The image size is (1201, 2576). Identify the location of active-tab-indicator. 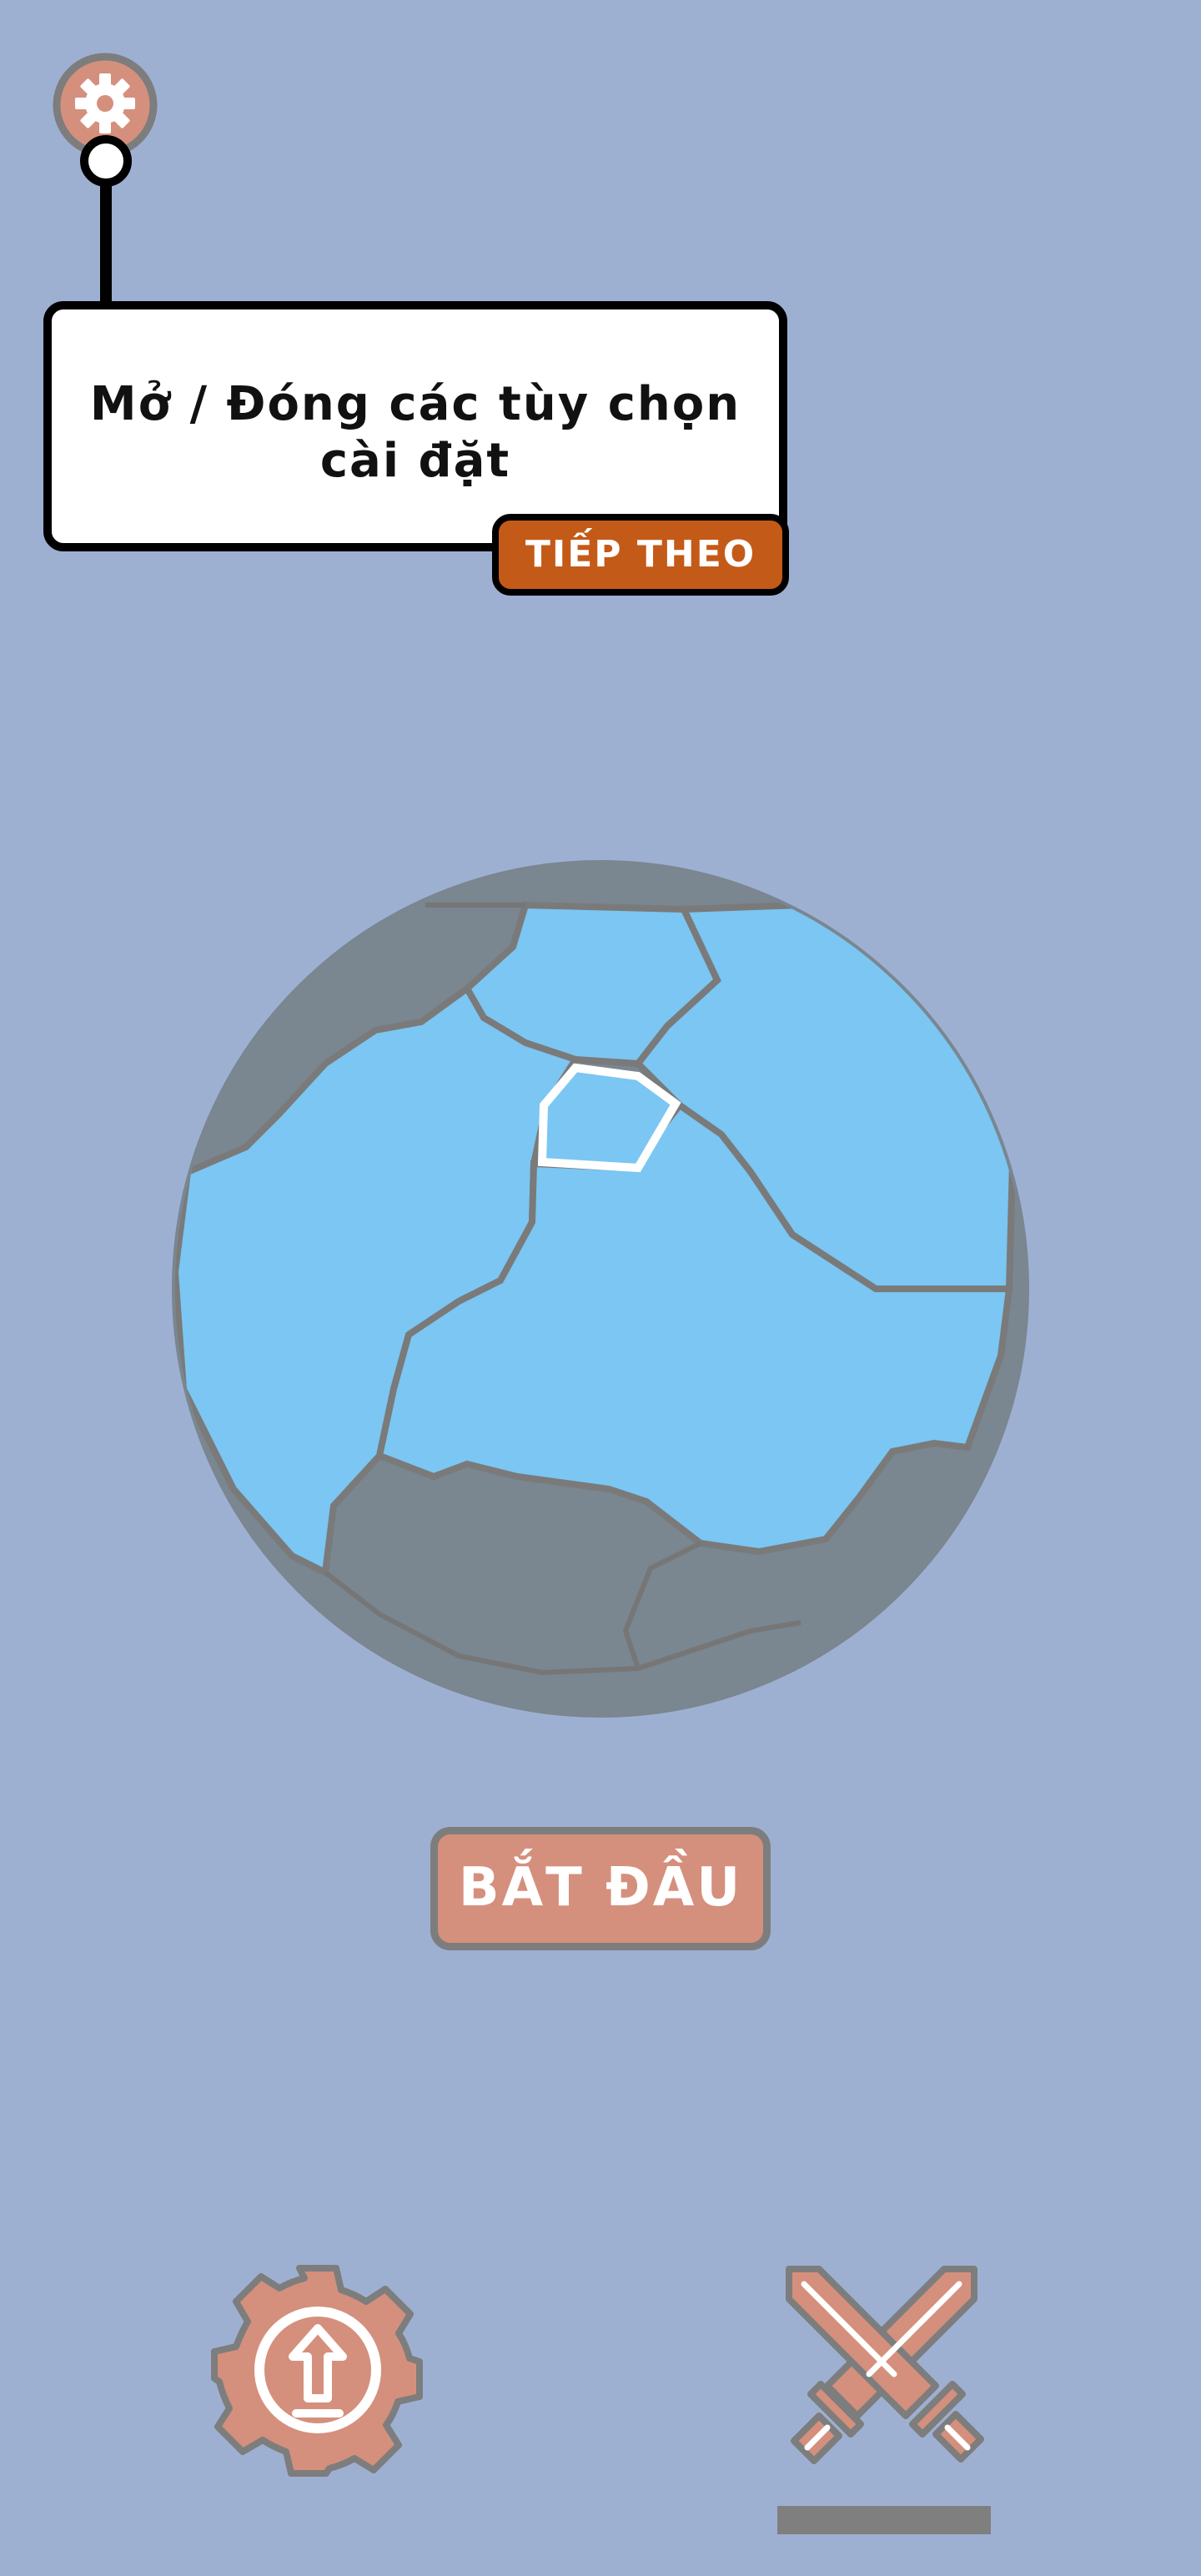
(884, 2520).